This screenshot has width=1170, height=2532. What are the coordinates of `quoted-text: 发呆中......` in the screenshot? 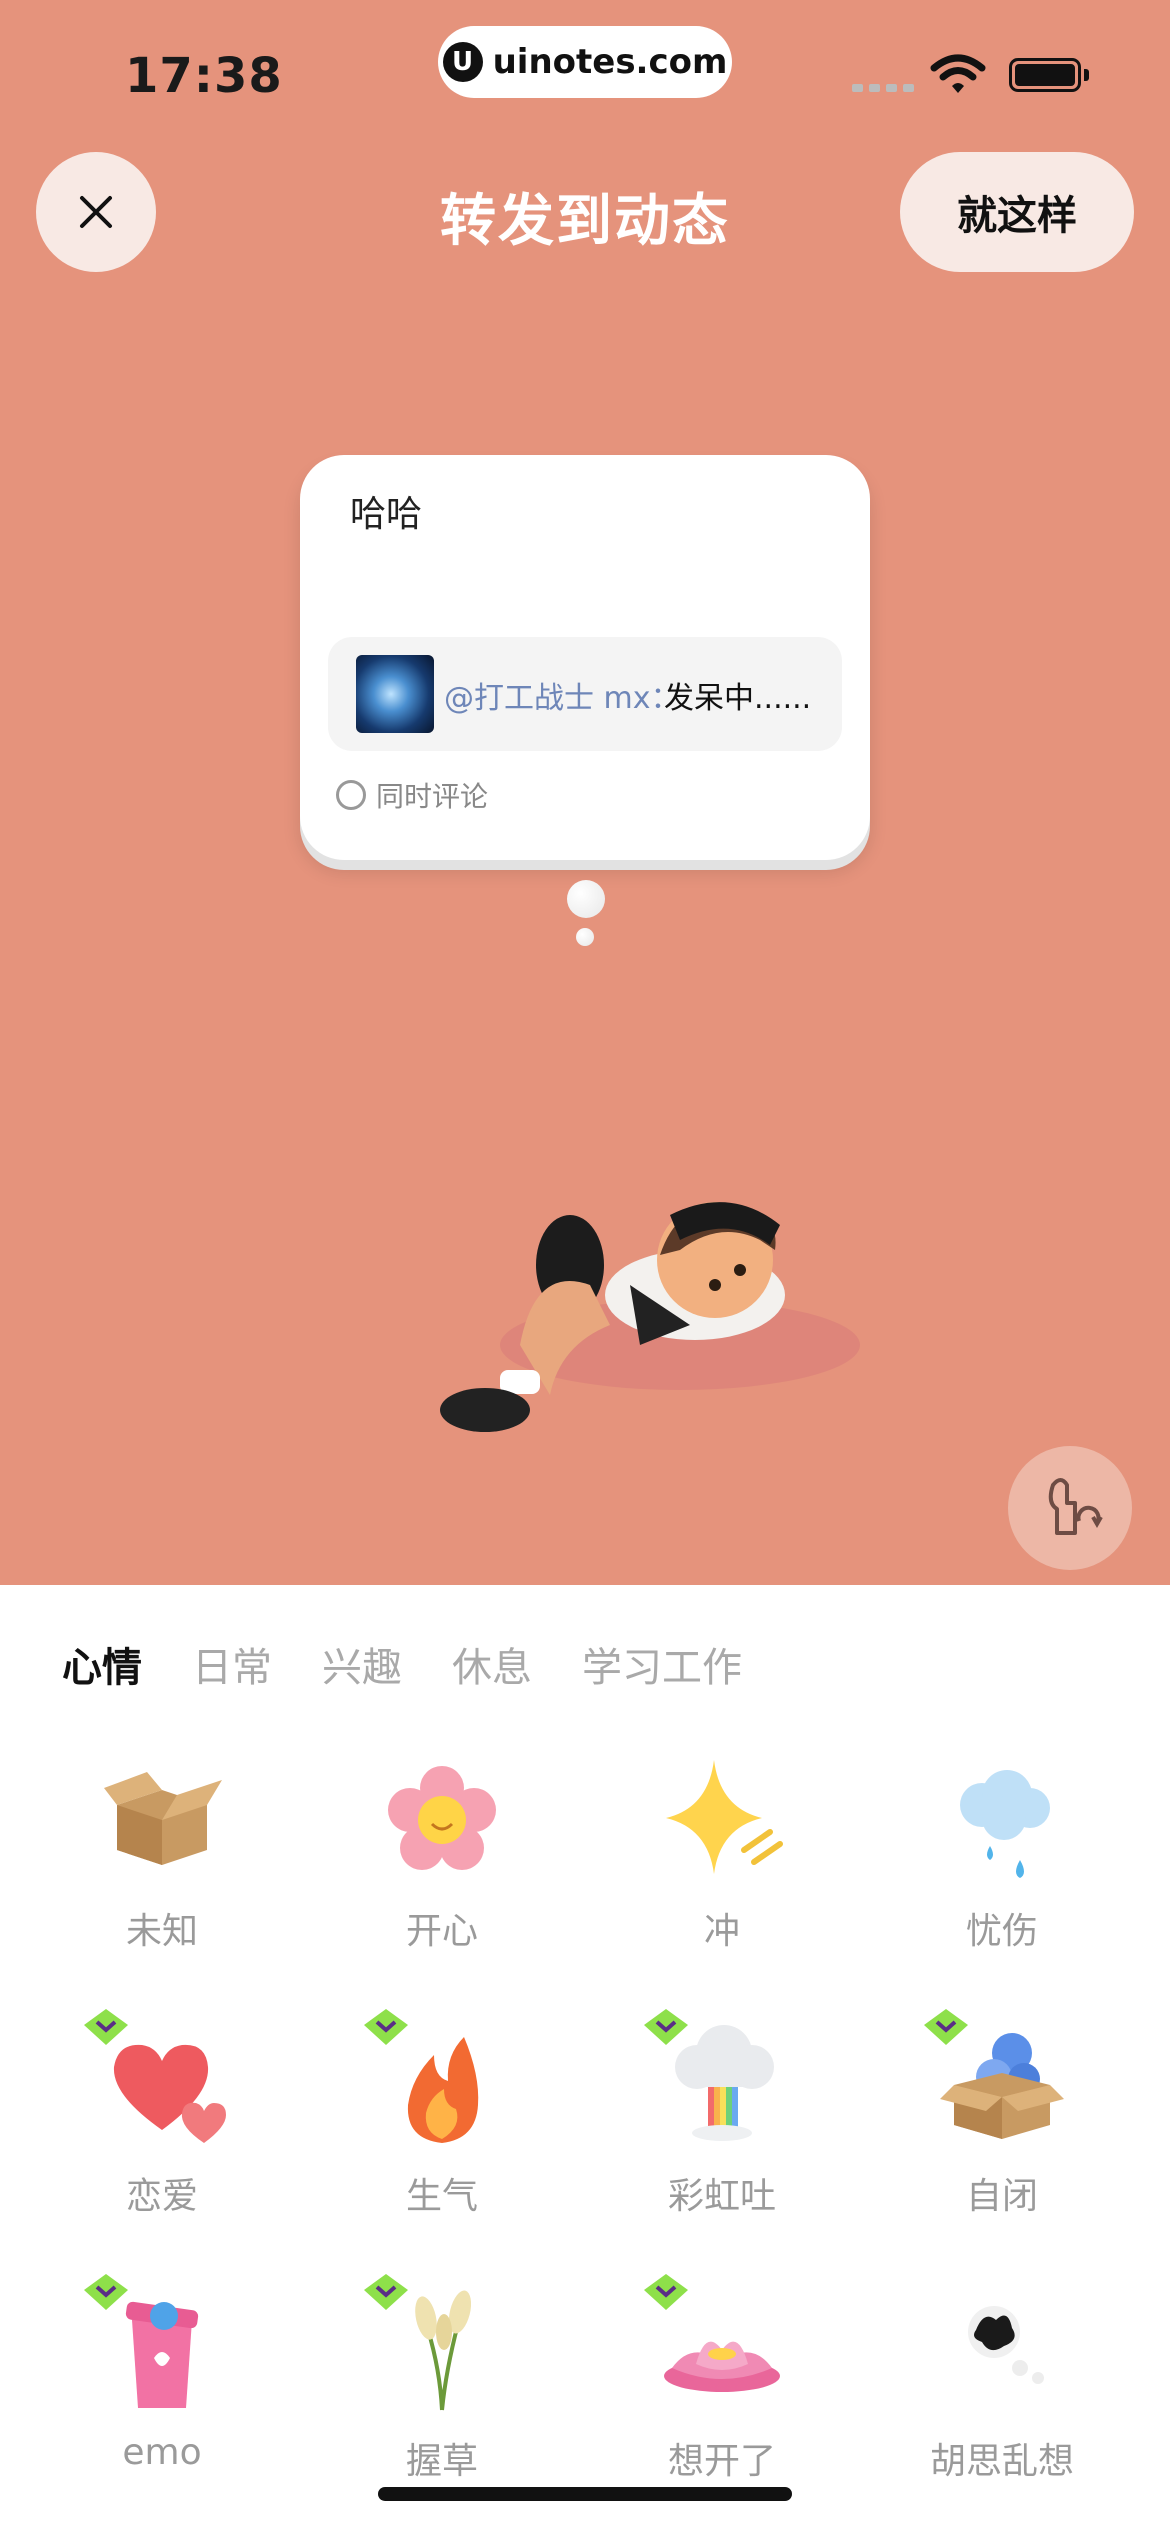 It's located at (738, 698).